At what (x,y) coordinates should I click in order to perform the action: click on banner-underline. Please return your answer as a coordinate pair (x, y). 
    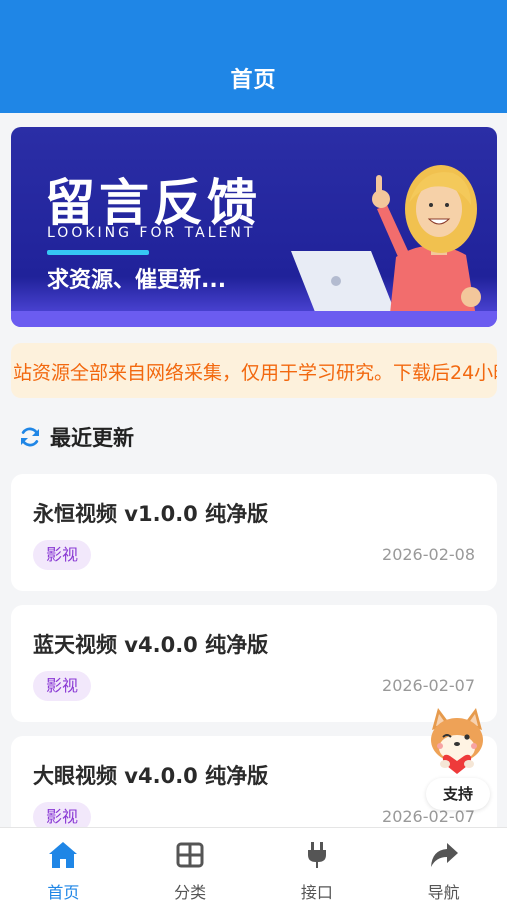
    Looking at the image, I should click on (98, 252).